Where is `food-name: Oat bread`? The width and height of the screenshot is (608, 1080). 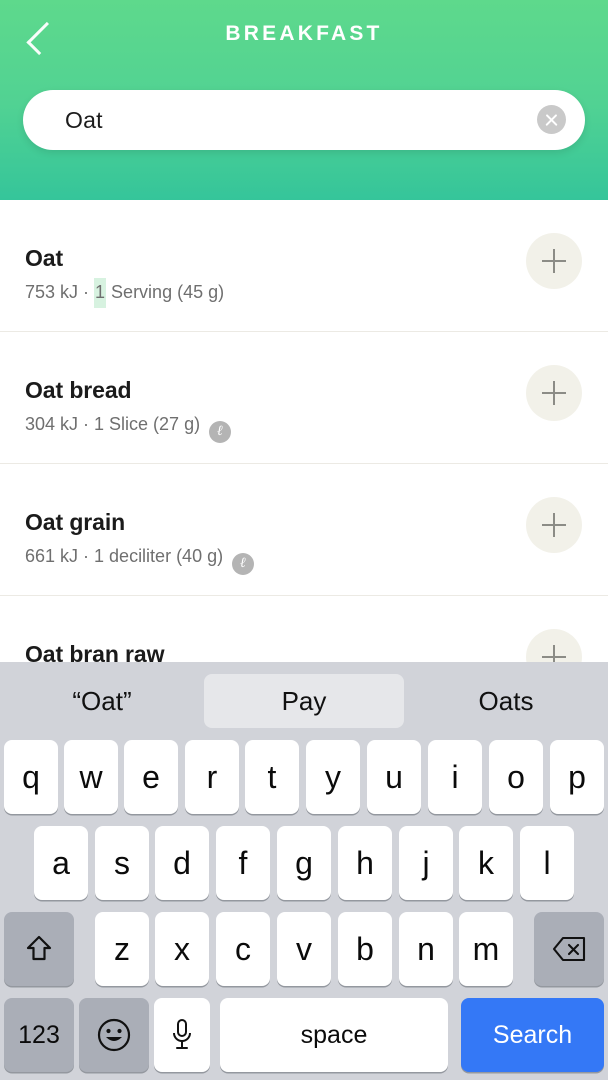 food-name: Oat bread is located at coordinates (78, 390).